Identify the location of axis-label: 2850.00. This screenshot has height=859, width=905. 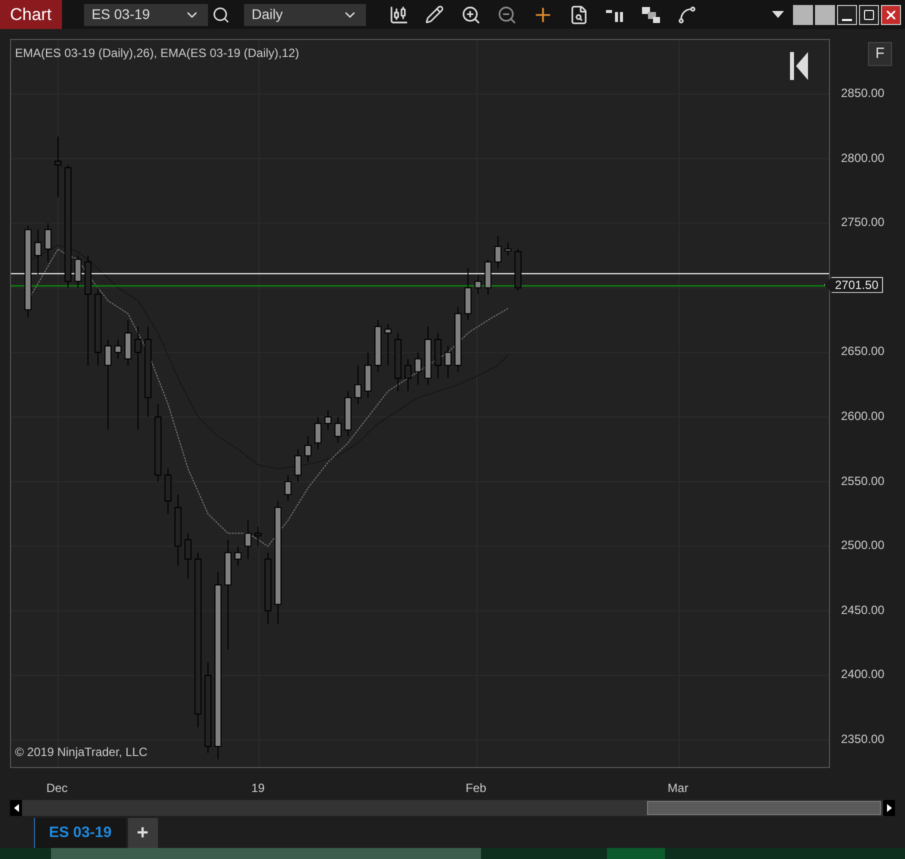
(862, 93).